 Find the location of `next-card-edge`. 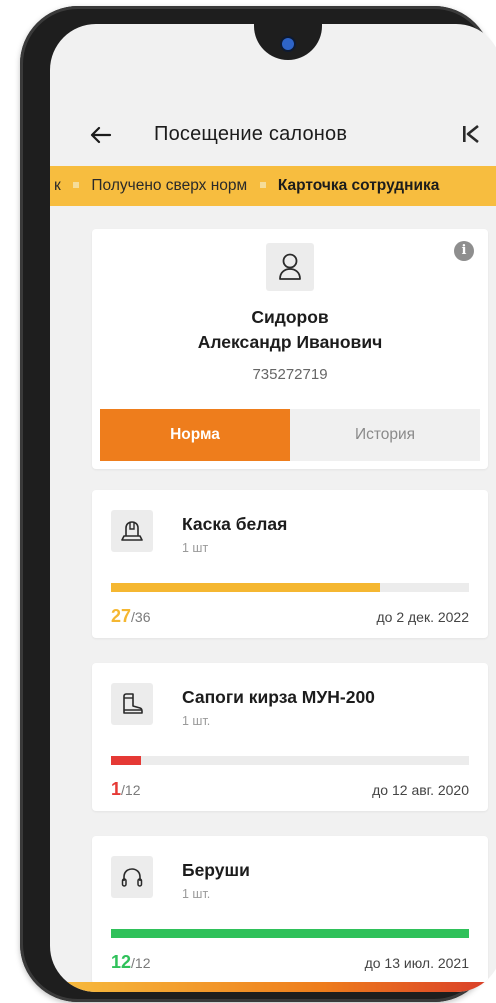

next-card-edge is located at coordinates (273, 987).